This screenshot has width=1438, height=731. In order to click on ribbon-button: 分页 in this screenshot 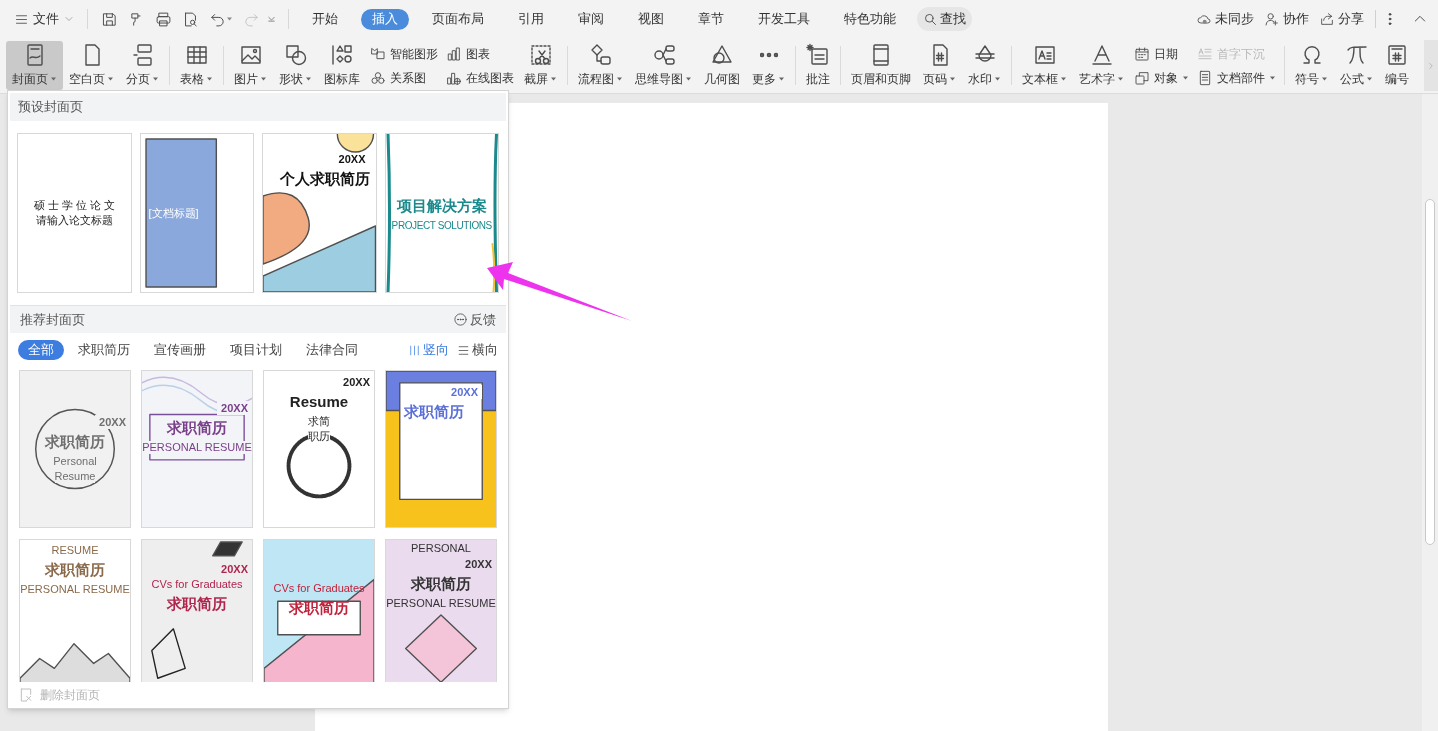, I will do `click(142, 65)`.